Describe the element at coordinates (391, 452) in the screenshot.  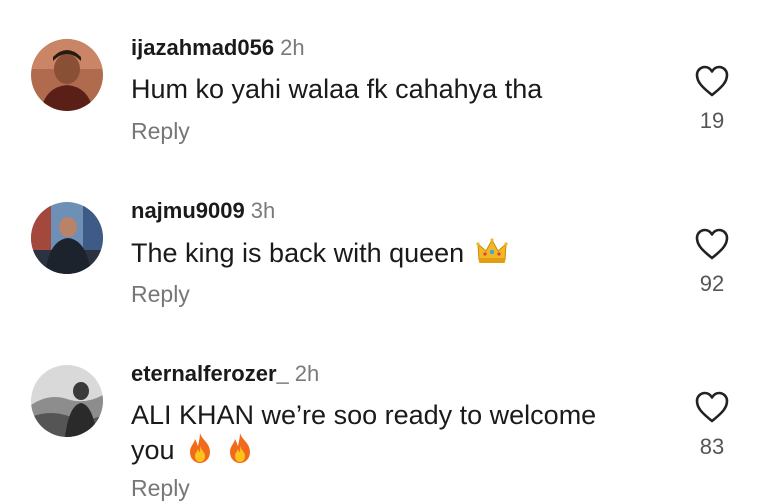
I see `comment-text-line-2: you` at that location.